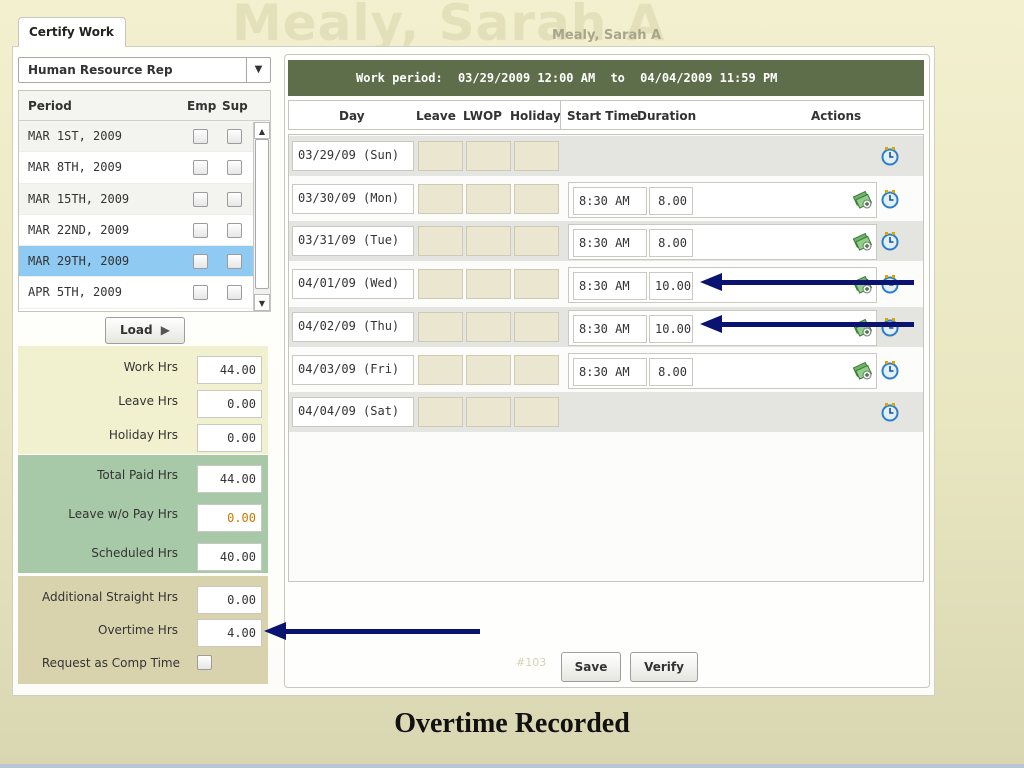 The height and width of the screenshot is (768, 1024). Describe the element at coordinates (144, 231) in the screenshot. I see `period-row: MAR 22ND, 2009` at that location.